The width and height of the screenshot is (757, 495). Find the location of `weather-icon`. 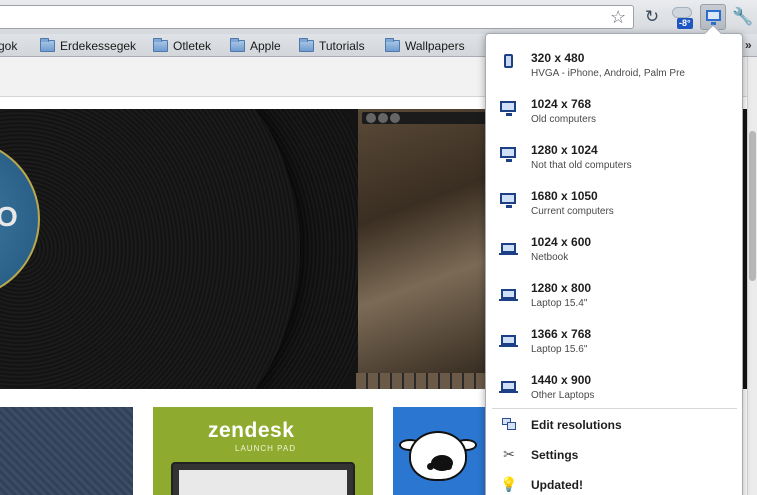

weather-icon is located at coordinates (682, 12).